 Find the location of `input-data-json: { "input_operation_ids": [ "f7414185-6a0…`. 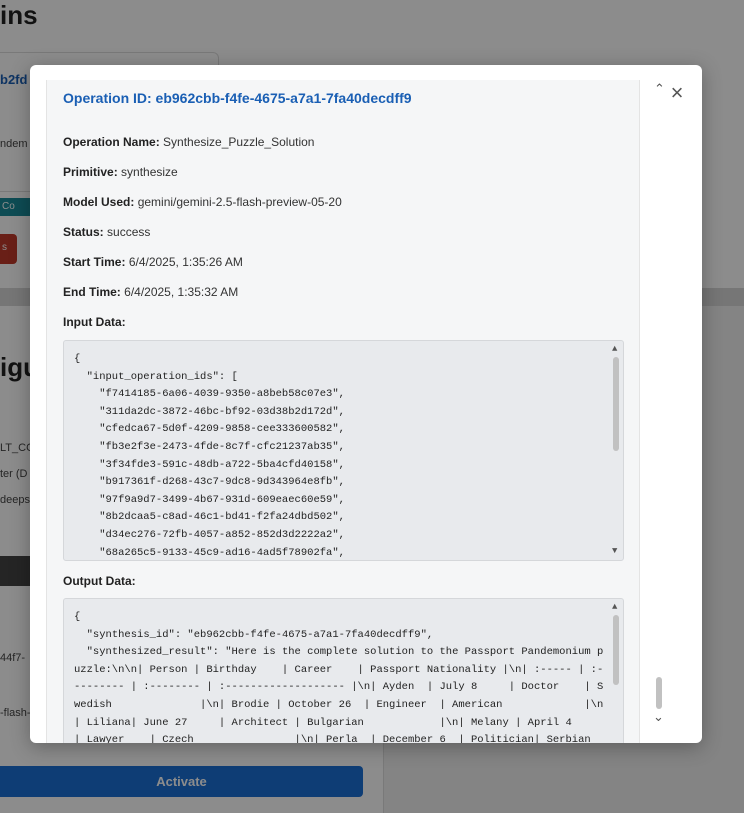

input-data-json: { "input_operation_ids": [ "f7414185-6a0… is located at coordinates (209, 456).